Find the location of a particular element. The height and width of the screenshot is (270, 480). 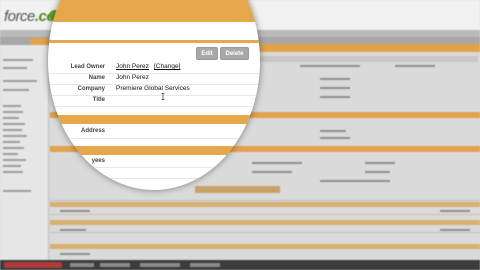

taskbar-alert is located at coordinates (33, 265).